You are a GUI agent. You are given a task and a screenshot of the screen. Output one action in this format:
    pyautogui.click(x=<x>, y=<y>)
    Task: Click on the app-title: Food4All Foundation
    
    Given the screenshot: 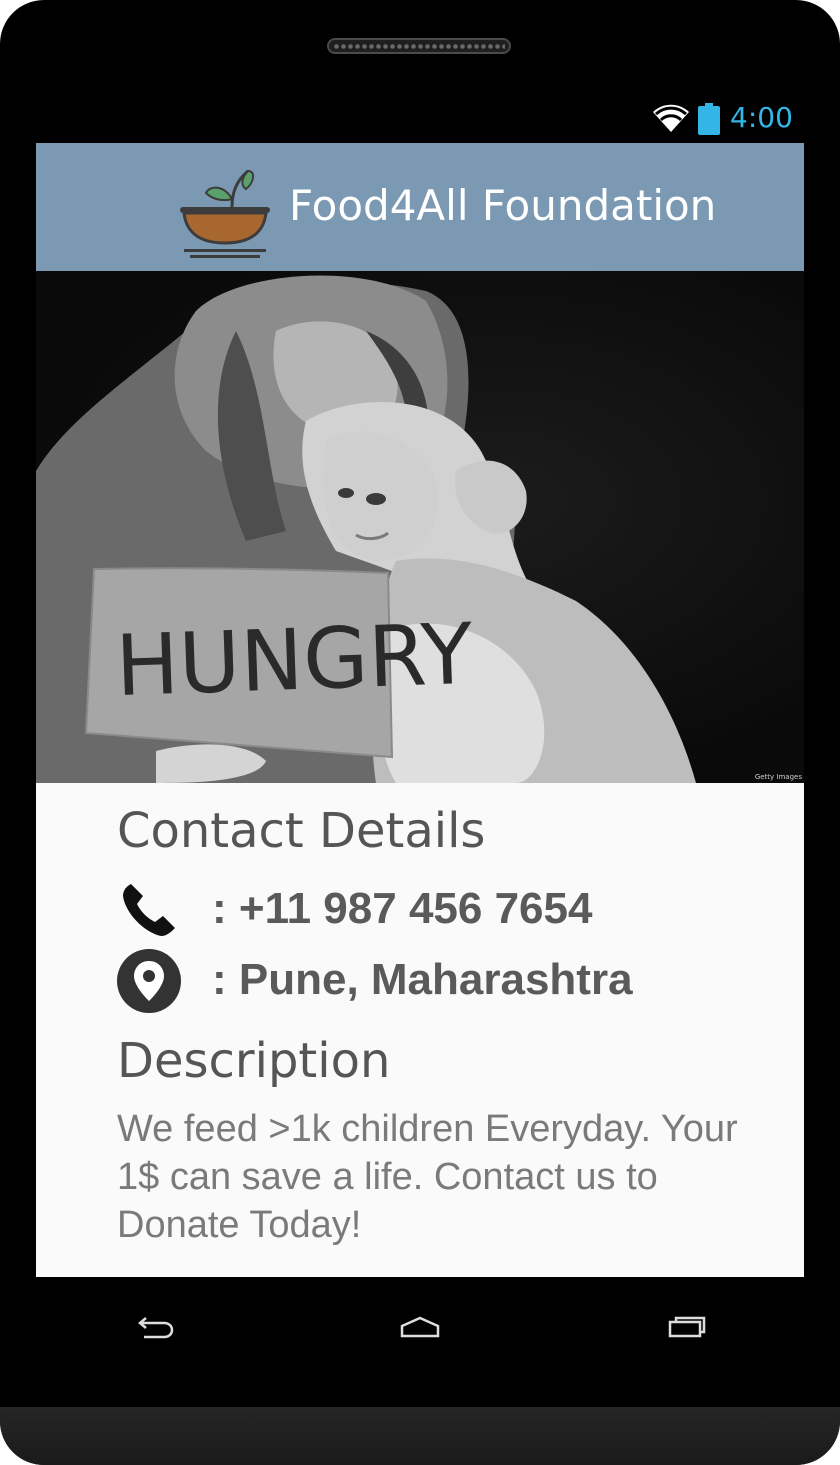 What is the action you would take?
    pyautogui.click(x=503, y=205)
    